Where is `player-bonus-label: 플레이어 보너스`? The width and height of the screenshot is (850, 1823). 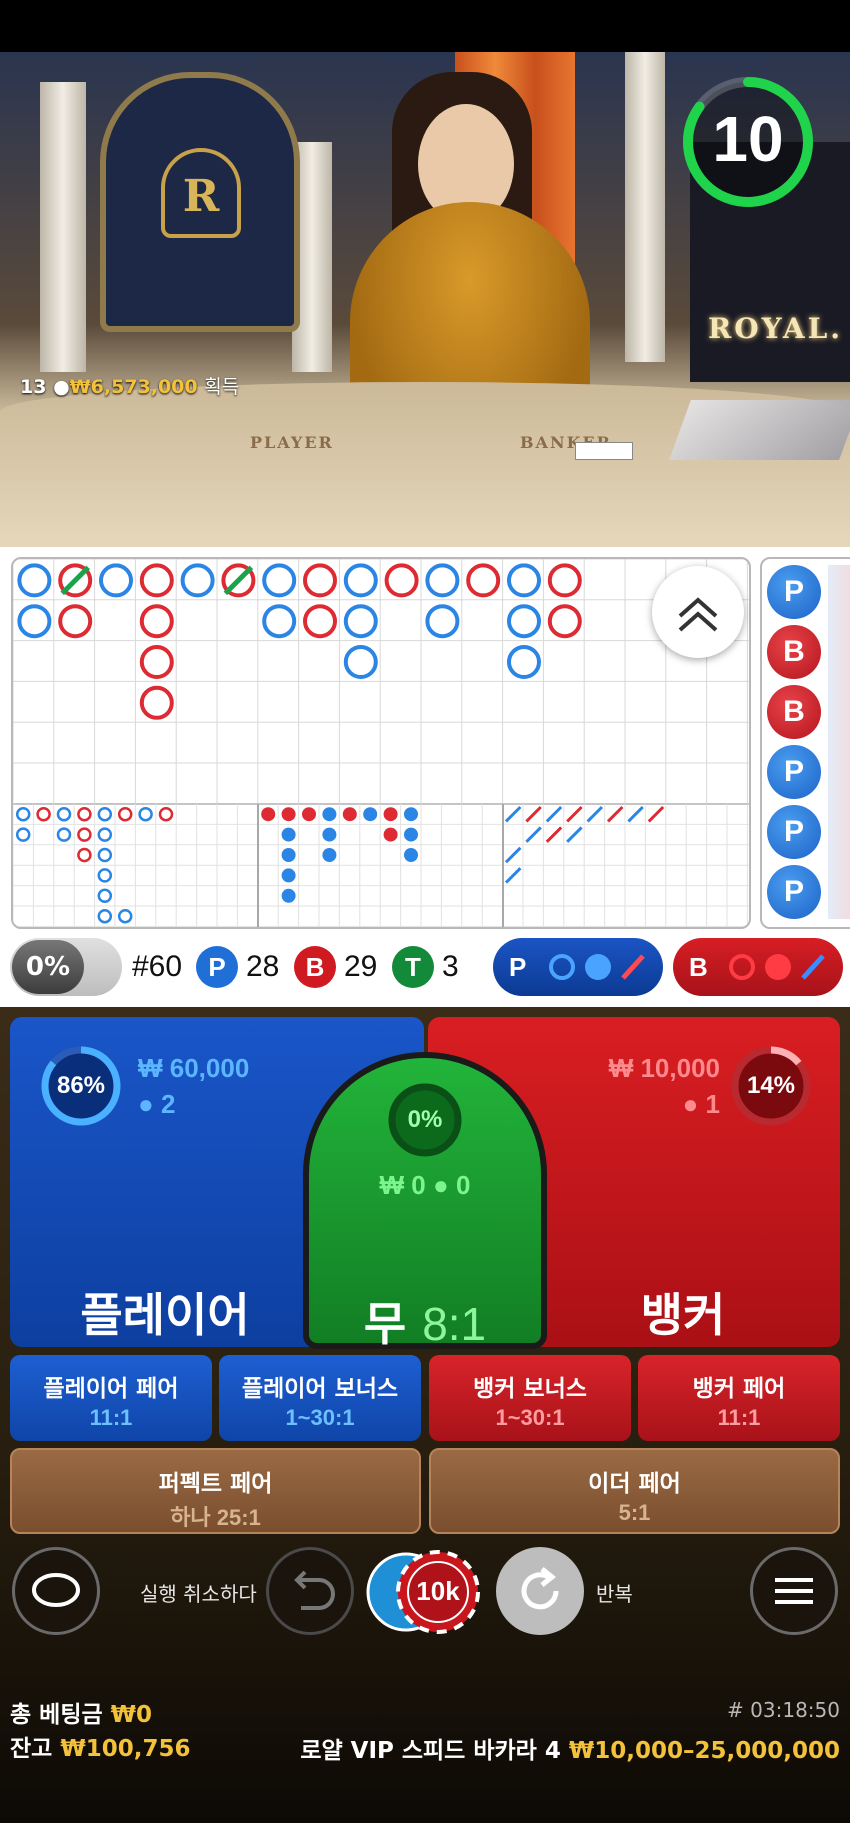 player-bonus-label: 플레이어 보너스 is located at coordinates (320, 1389).